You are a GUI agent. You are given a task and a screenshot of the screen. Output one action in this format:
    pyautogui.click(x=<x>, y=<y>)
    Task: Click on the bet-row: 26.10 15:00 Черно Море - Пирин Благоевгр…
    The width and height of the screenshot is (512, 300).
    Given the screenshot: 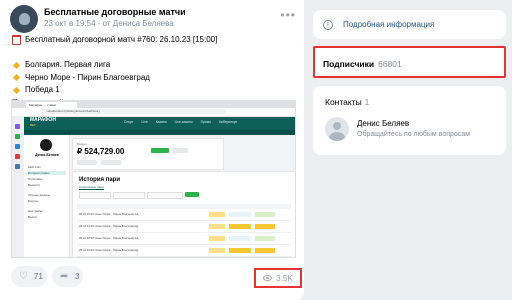 What is the action you would take?
    pyautogui.click(x=184, y=215)
    